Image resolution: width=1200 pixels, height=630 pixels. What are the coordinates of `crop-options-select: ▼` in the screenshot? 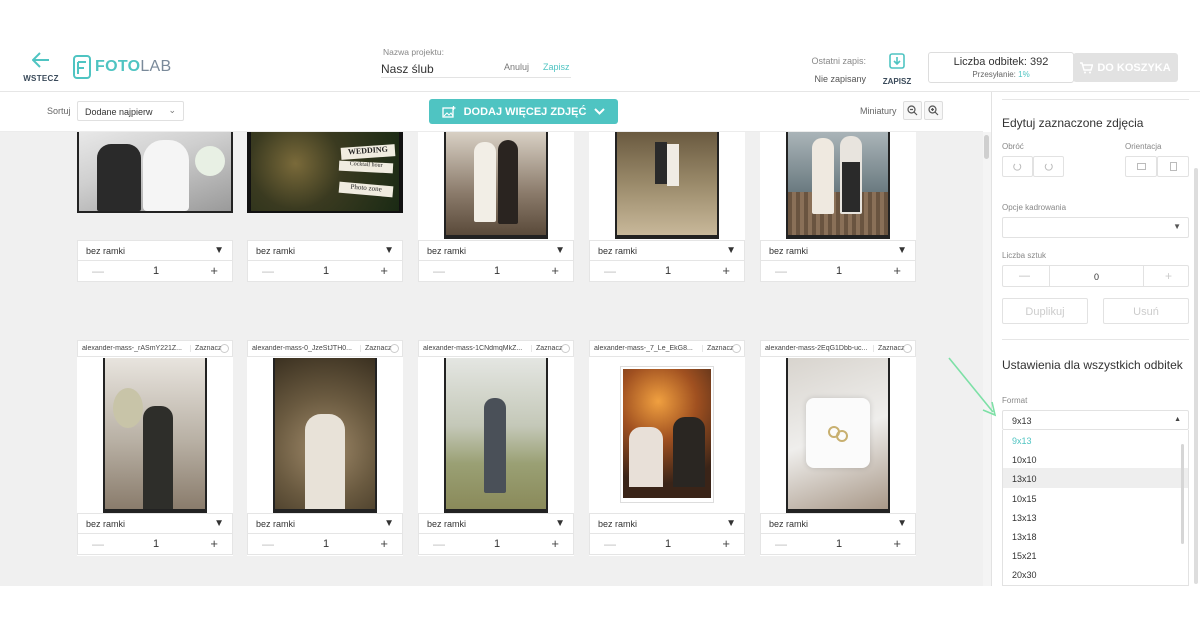 It's located at (1095, 227).